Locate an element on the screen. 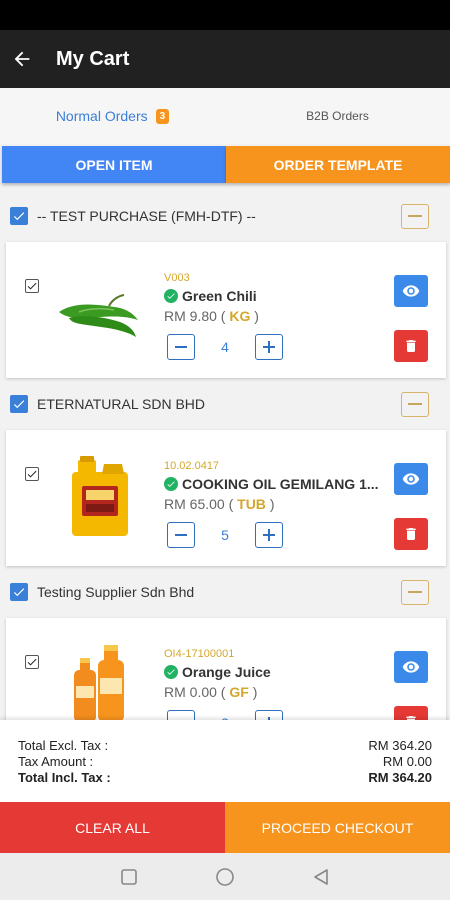 This screenshot has width=450, height=900. quantity-stepper: 4 is located at coordinates (225, 347).